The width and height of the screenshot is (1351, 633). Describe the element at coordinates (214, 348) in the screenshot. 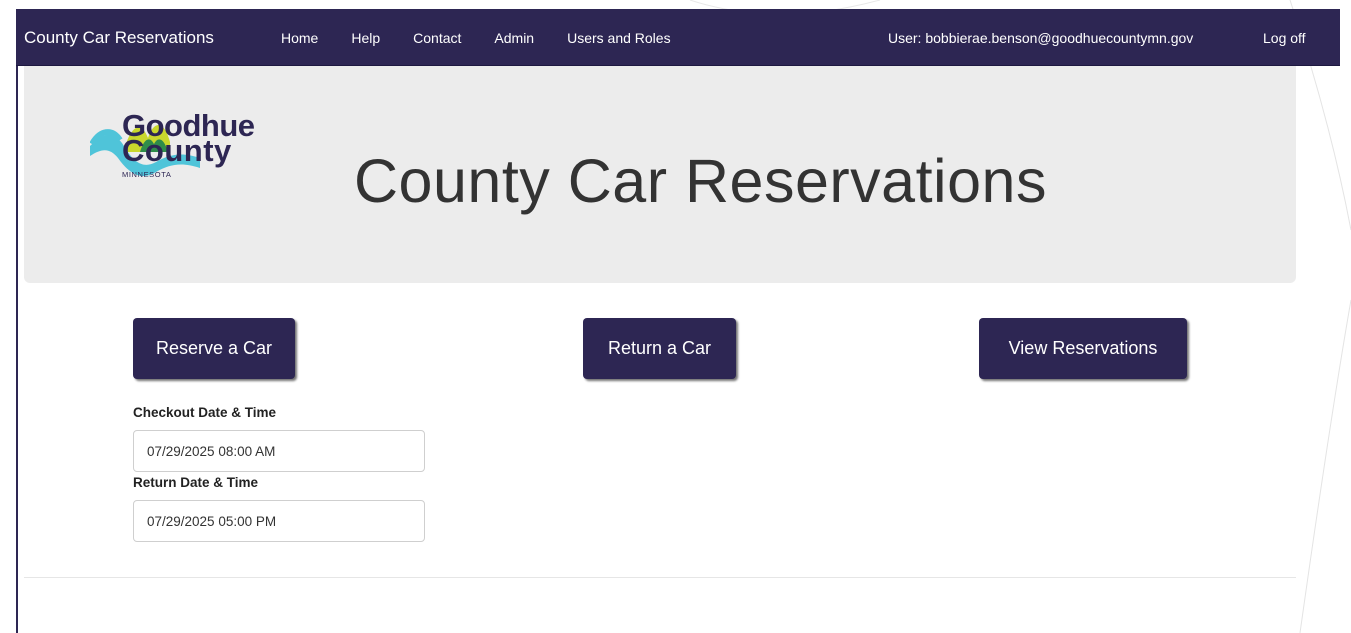

I see `reserve-a-car-button: Reserve a Car` at that location.